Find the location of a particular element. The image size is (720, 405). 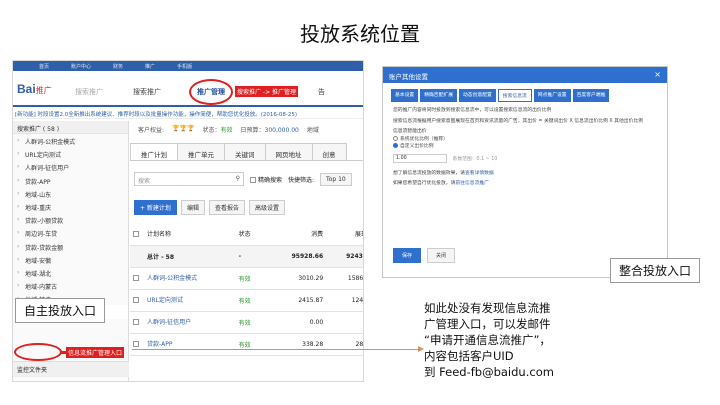

row-name: 贷款-APP is located at coordinates (190, 344).